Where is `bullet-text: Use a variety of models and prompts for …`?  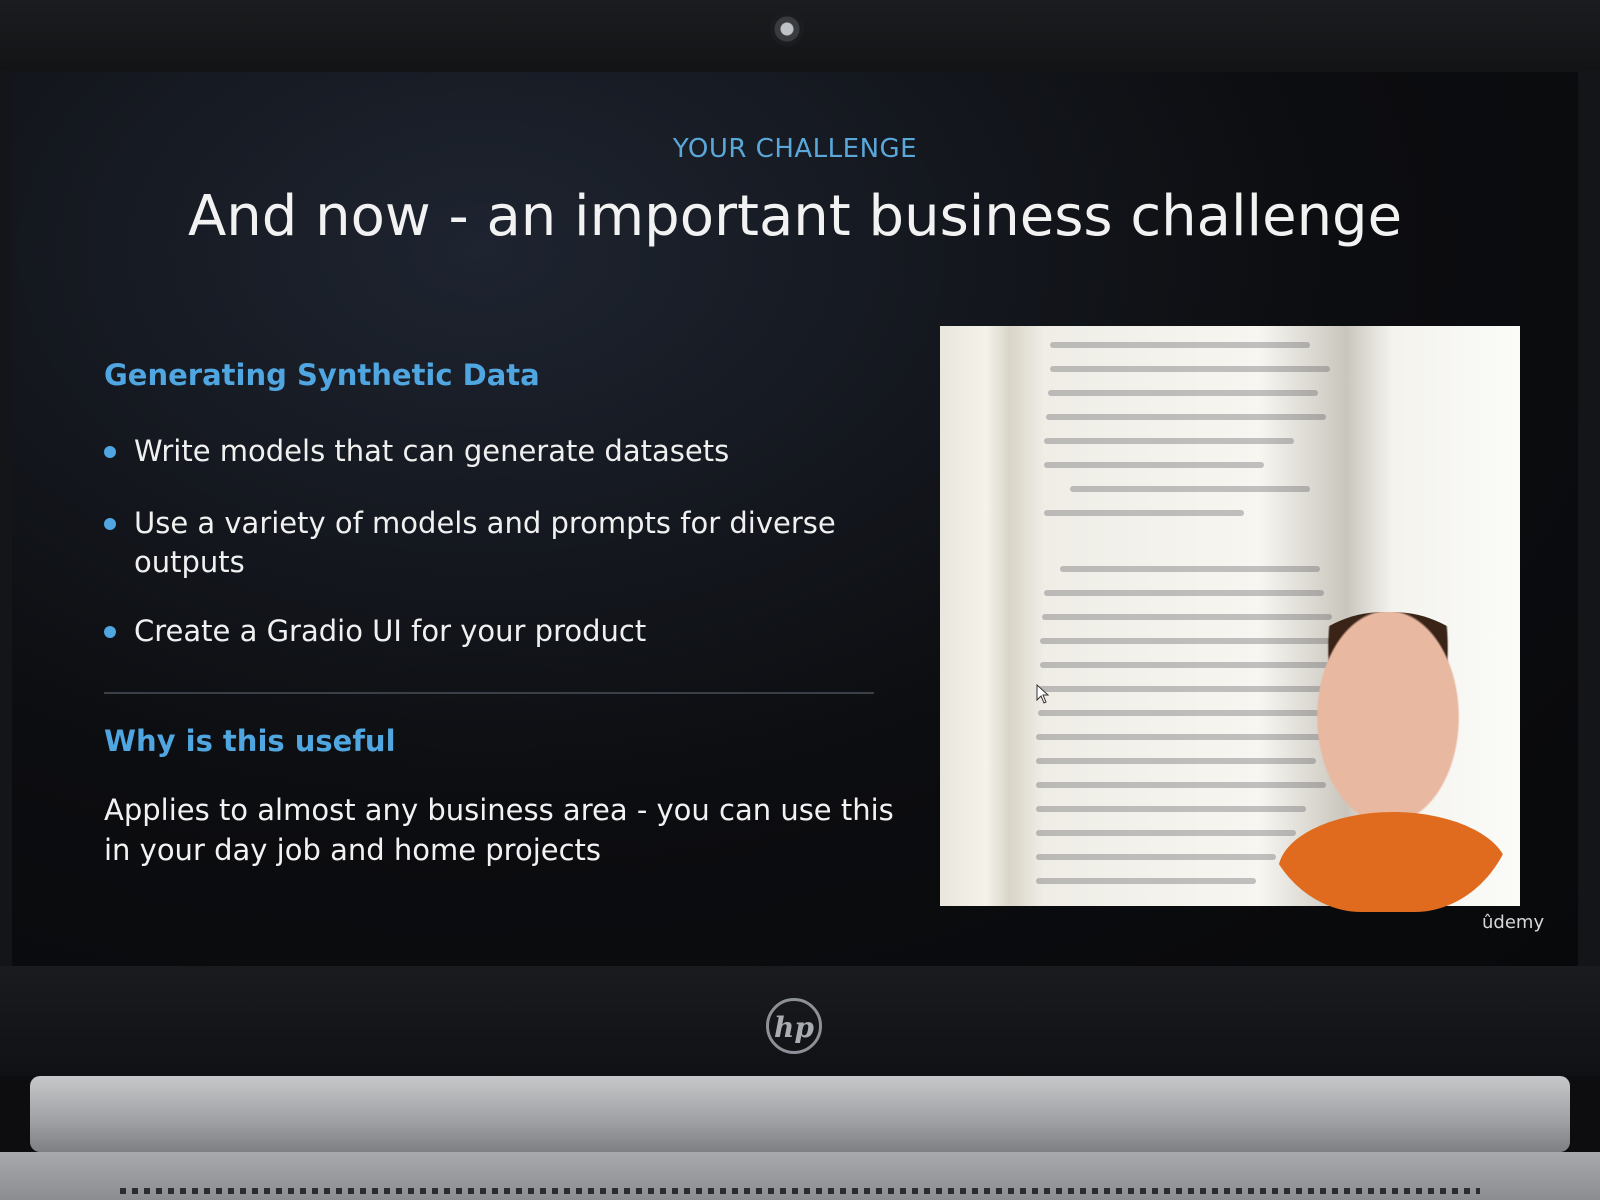 bullet-text: Use a variety of models and prompts for … is located at coordinates (485, 542).